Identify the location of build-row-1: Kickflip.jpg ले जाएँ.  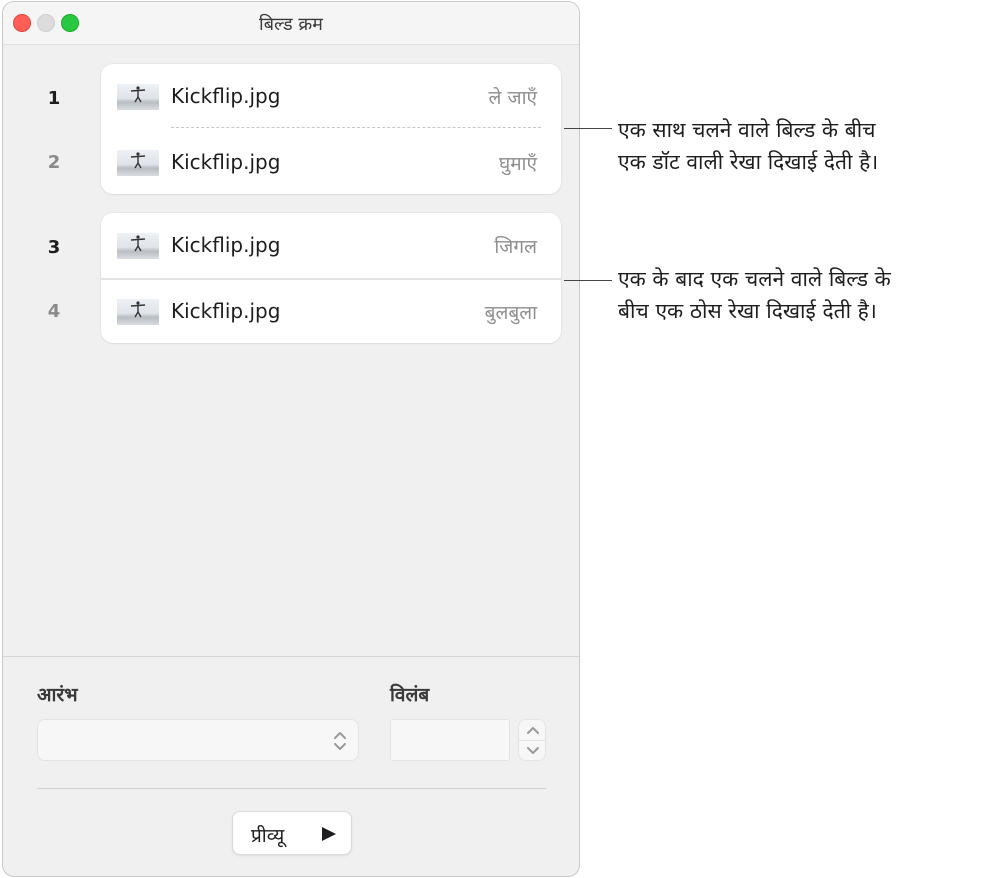
(331, 96).